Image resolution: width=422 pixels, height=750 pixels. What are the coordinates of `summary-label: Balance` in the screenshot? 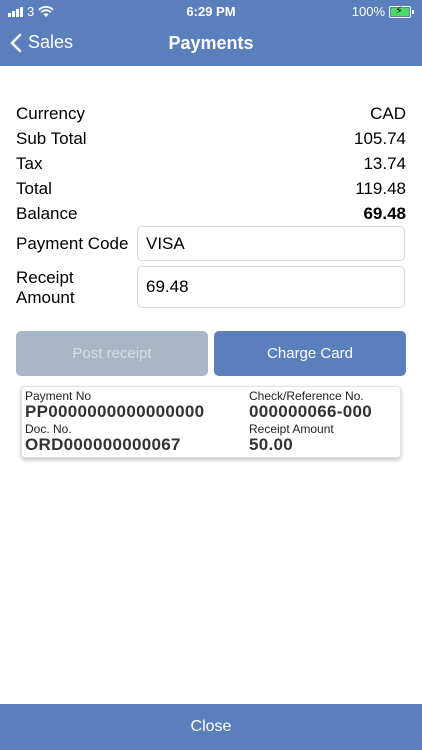 It's located at (47, 213).